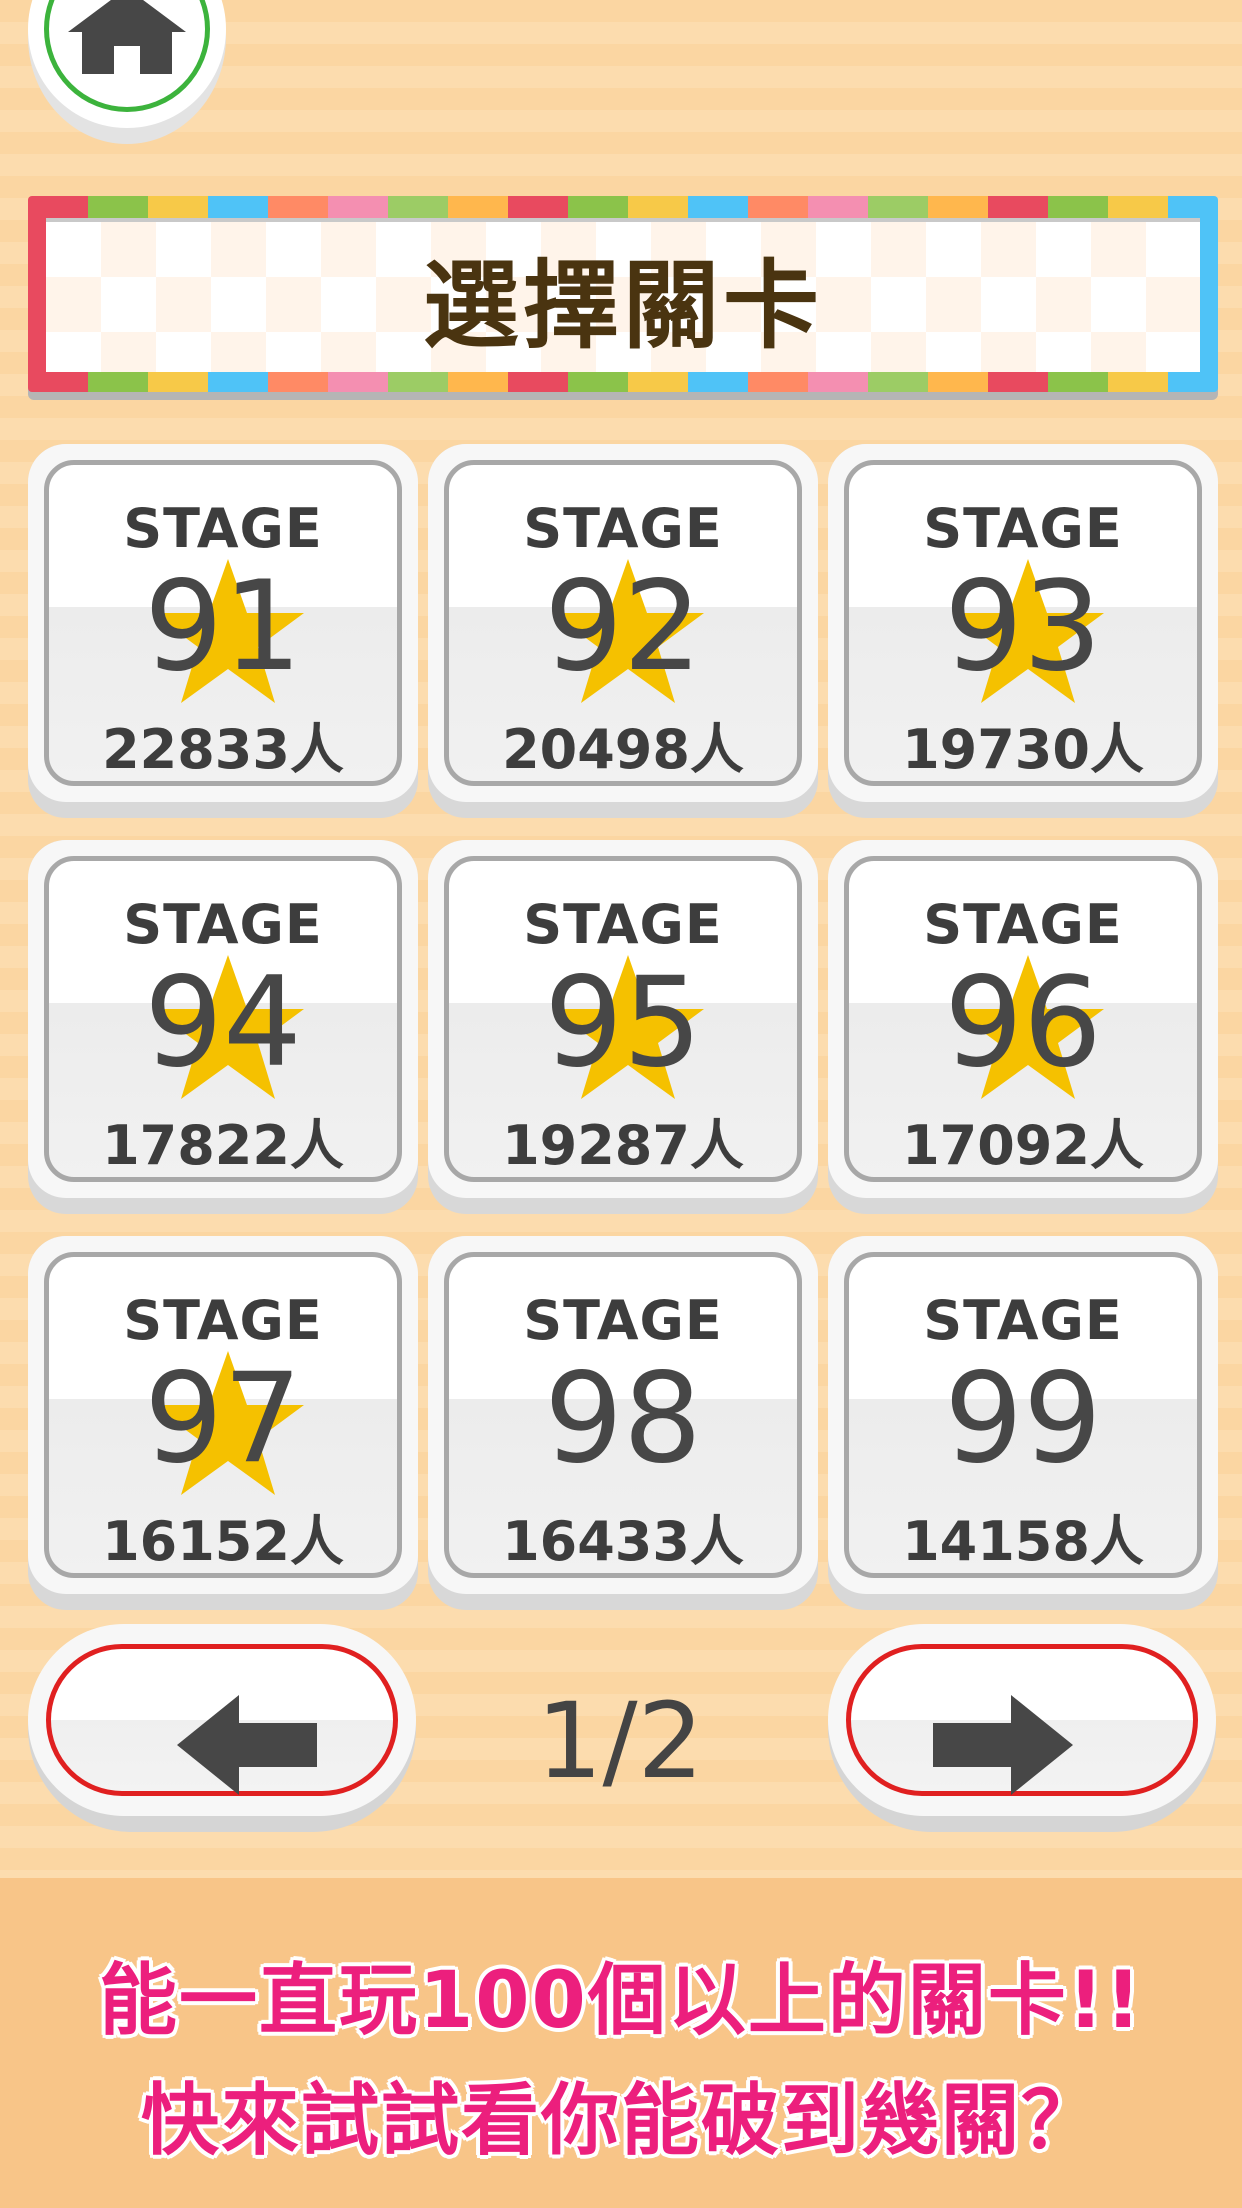 This screenshot has height=2208, width=1242. I want to click on stage-button-96: STAGE 96 17092人, so click(1023, 1027).